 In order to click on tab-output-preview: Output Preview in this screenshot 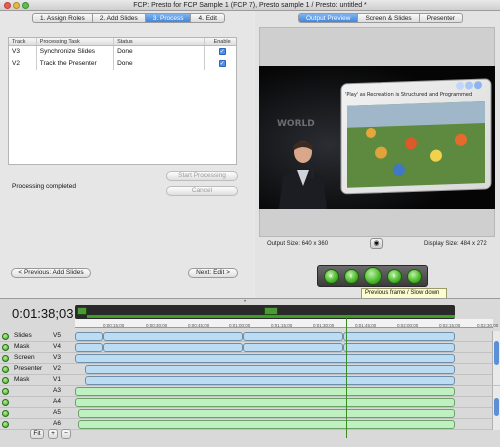, I will do `click(329, 18)`.